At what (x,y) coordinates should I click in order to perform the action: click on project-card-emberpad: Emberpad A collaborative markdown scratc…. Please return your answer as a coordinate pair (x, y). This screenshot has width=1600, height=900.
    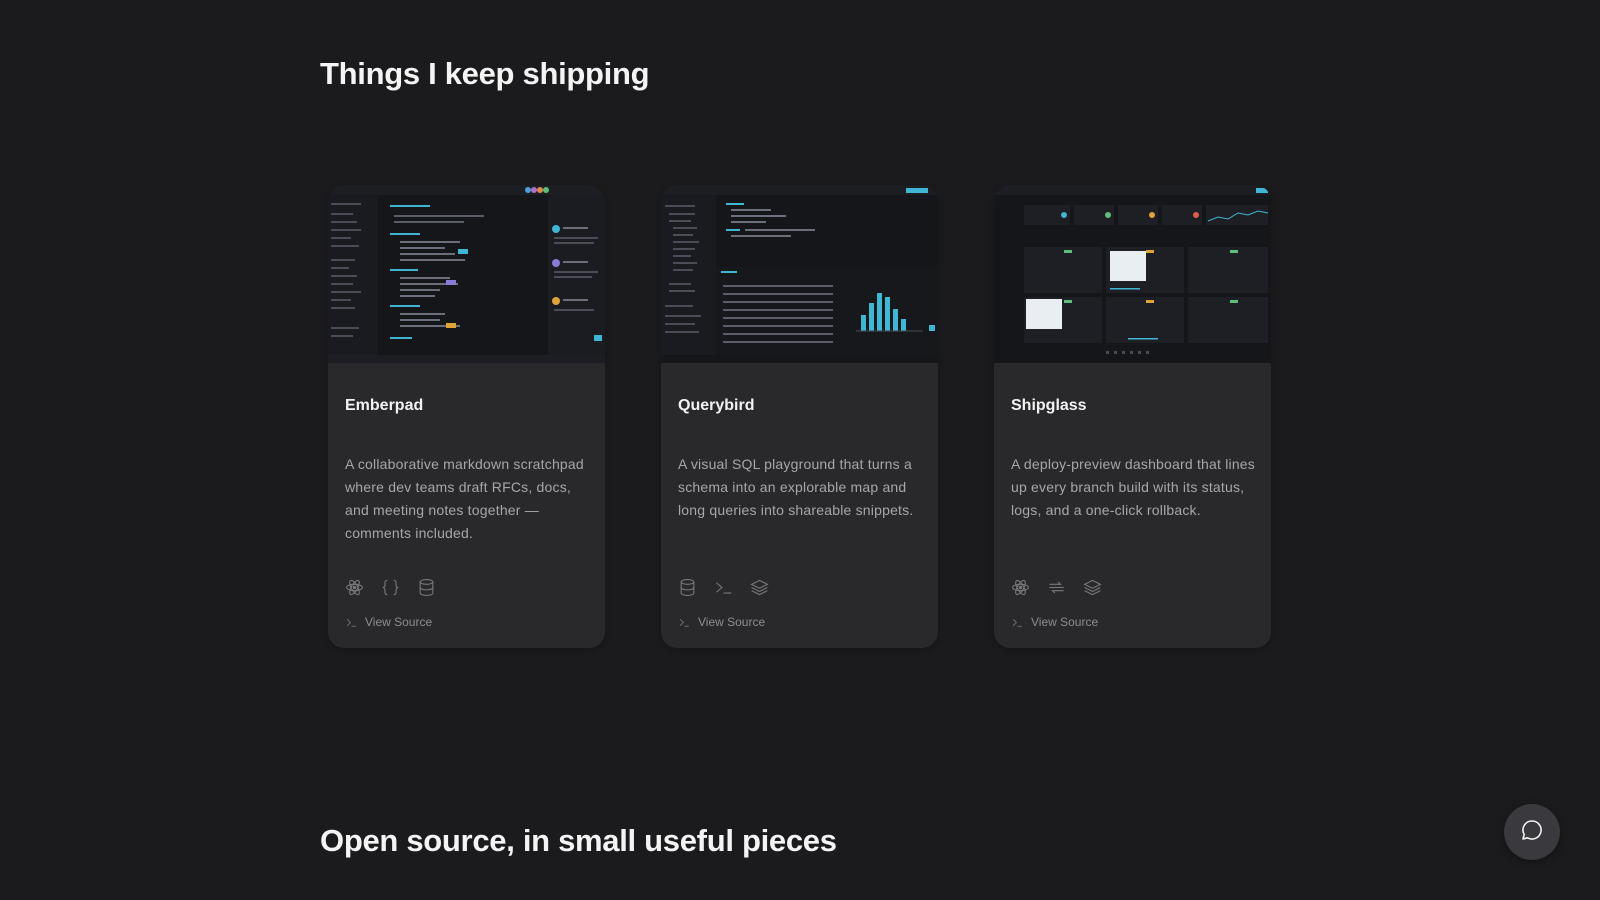
    Looking at the image, I should click on (466, 416).